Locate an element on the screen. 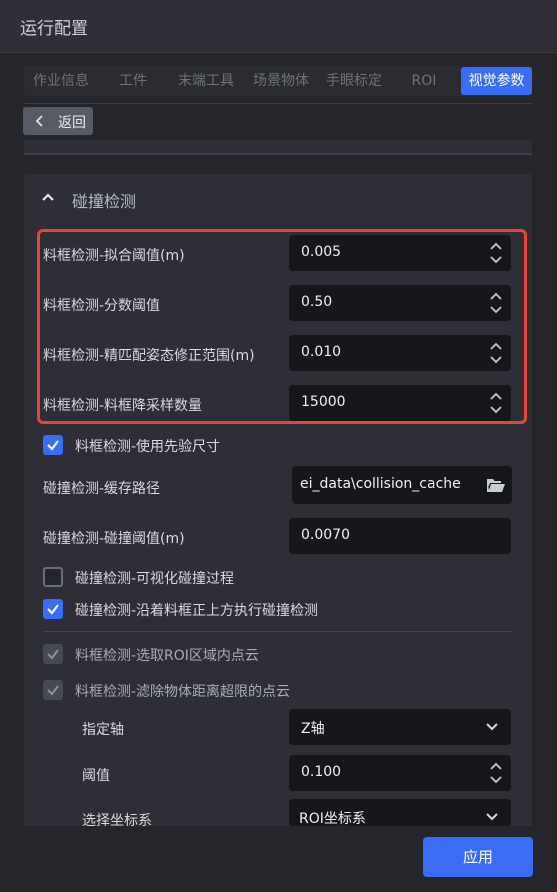 The height and width of the screenshot is (892, 557). axis-label: 指定轴 is located at coordinates (103, 730).